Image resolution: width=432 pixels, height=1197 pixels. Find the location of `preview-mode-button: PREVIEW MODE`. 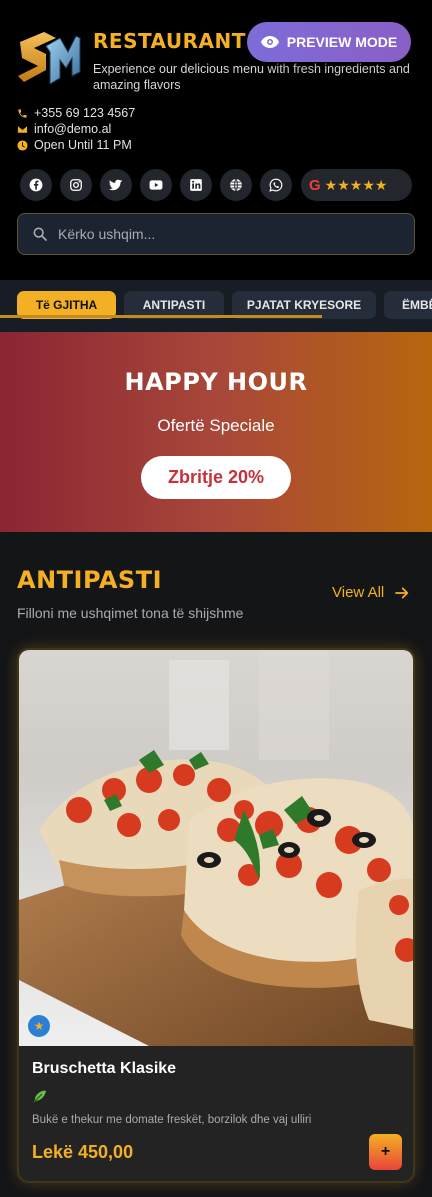

preview-mode-button: PREVIEW MODE is located at coordinates (329, 42).